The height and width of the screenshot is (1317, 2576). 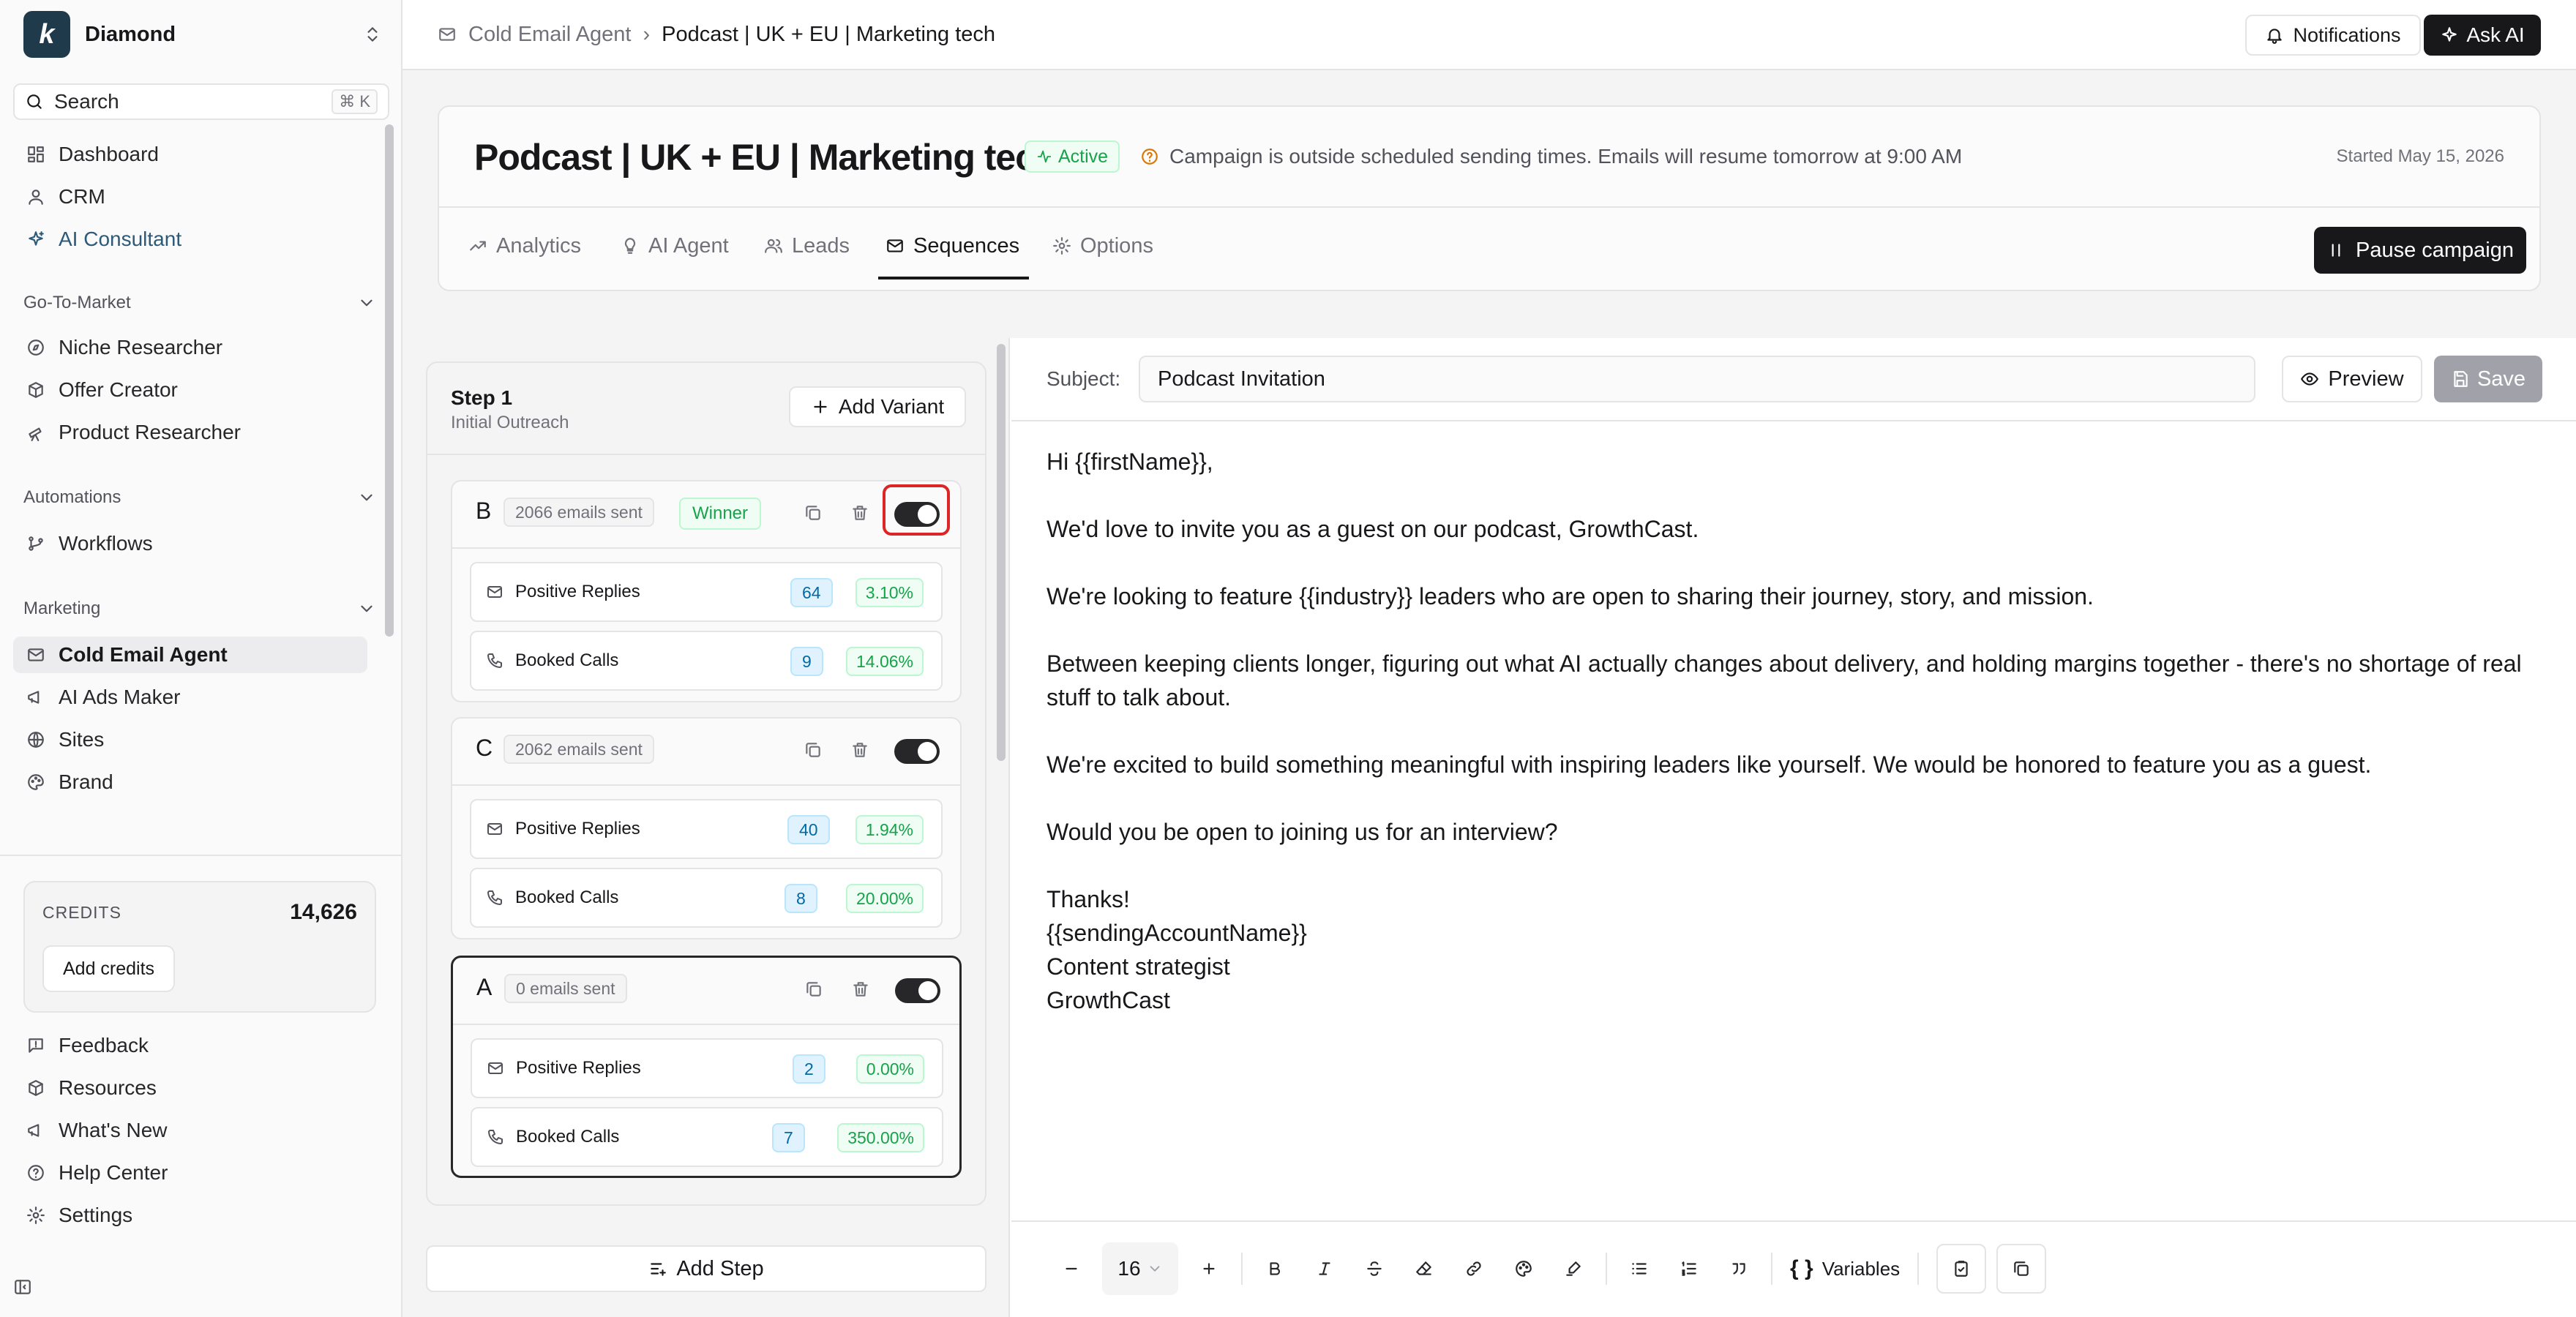 What do you see at coordinates (1275, 1269) in the screenshot?
I see `bold-button` at bounding box center [1275, 1269].